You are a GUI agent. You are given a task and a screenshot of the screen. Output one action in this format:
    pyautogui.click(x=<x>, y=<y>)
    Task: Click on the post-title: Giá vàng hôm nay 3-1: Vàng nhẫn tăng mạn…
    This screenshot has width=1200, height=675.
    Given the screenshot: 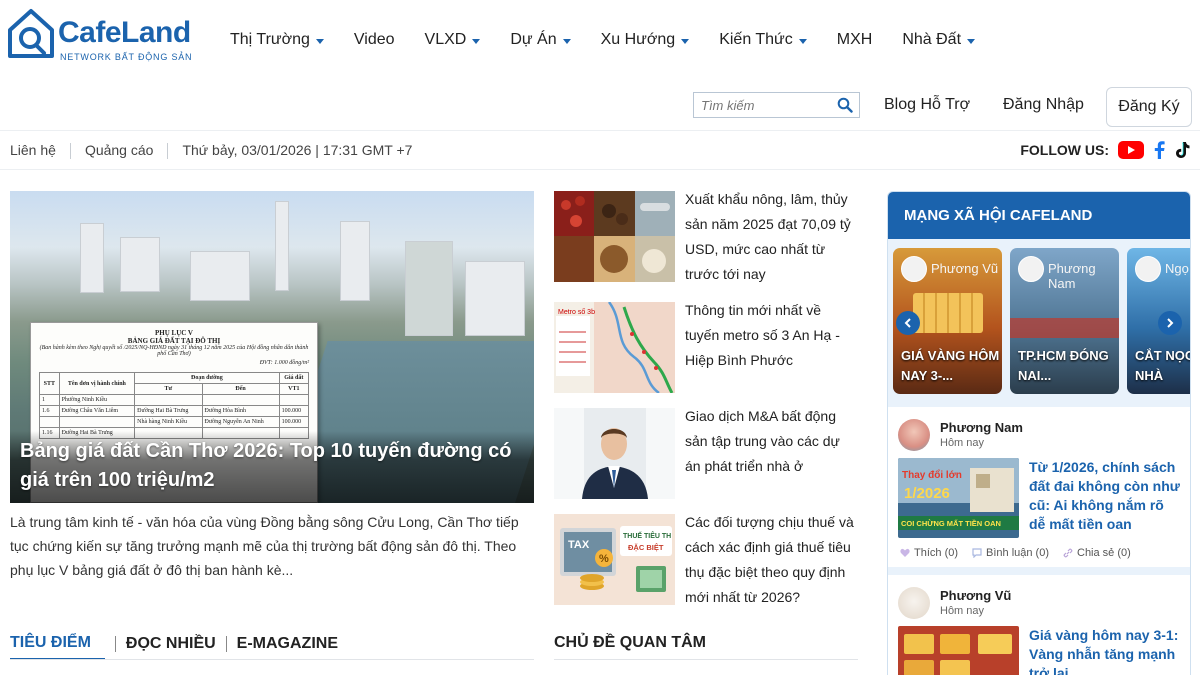 What is the action you would take?
    pyautogui.click(x=1106, y=650)
    